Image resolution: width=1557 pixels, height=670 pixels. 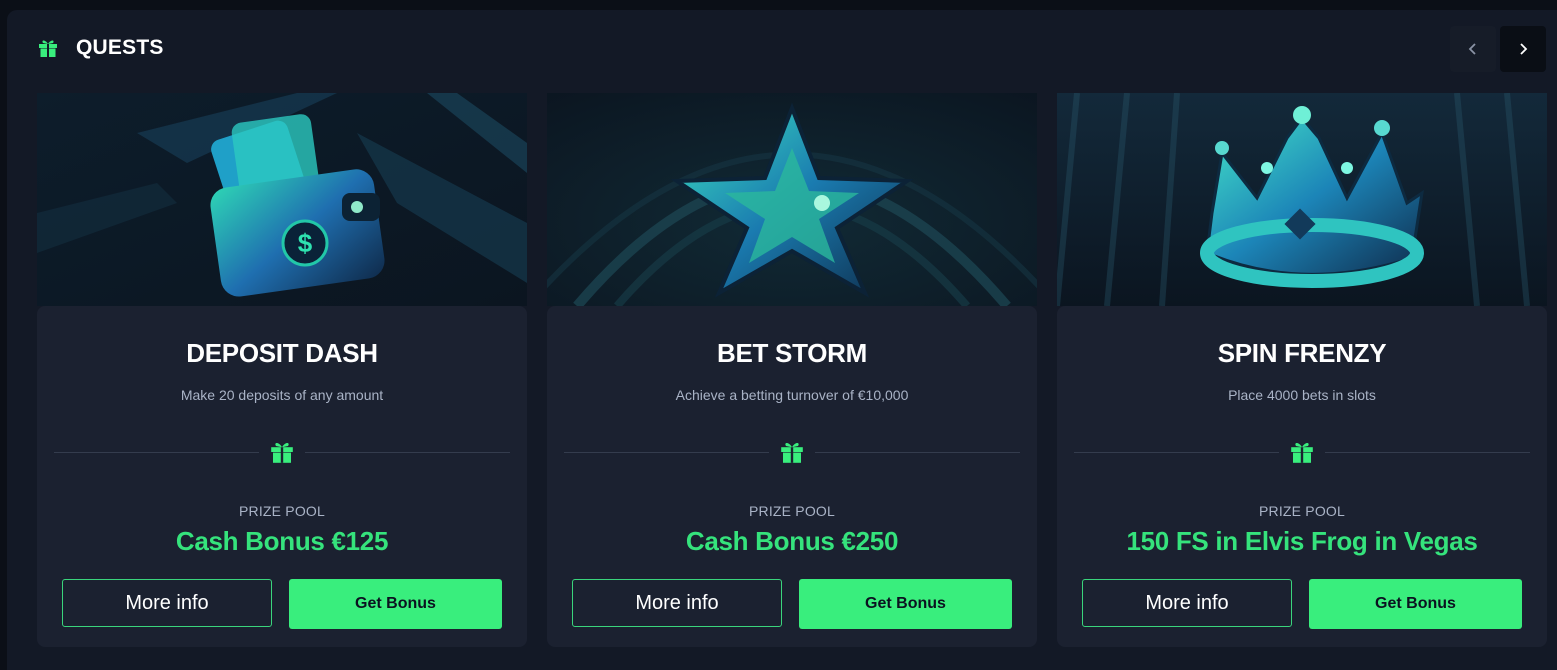 What do you see at coordinates (1302, 353) in the screenshot?
I see `quest-title: SPIN FRENZY` at bounding box center [1302, 353].